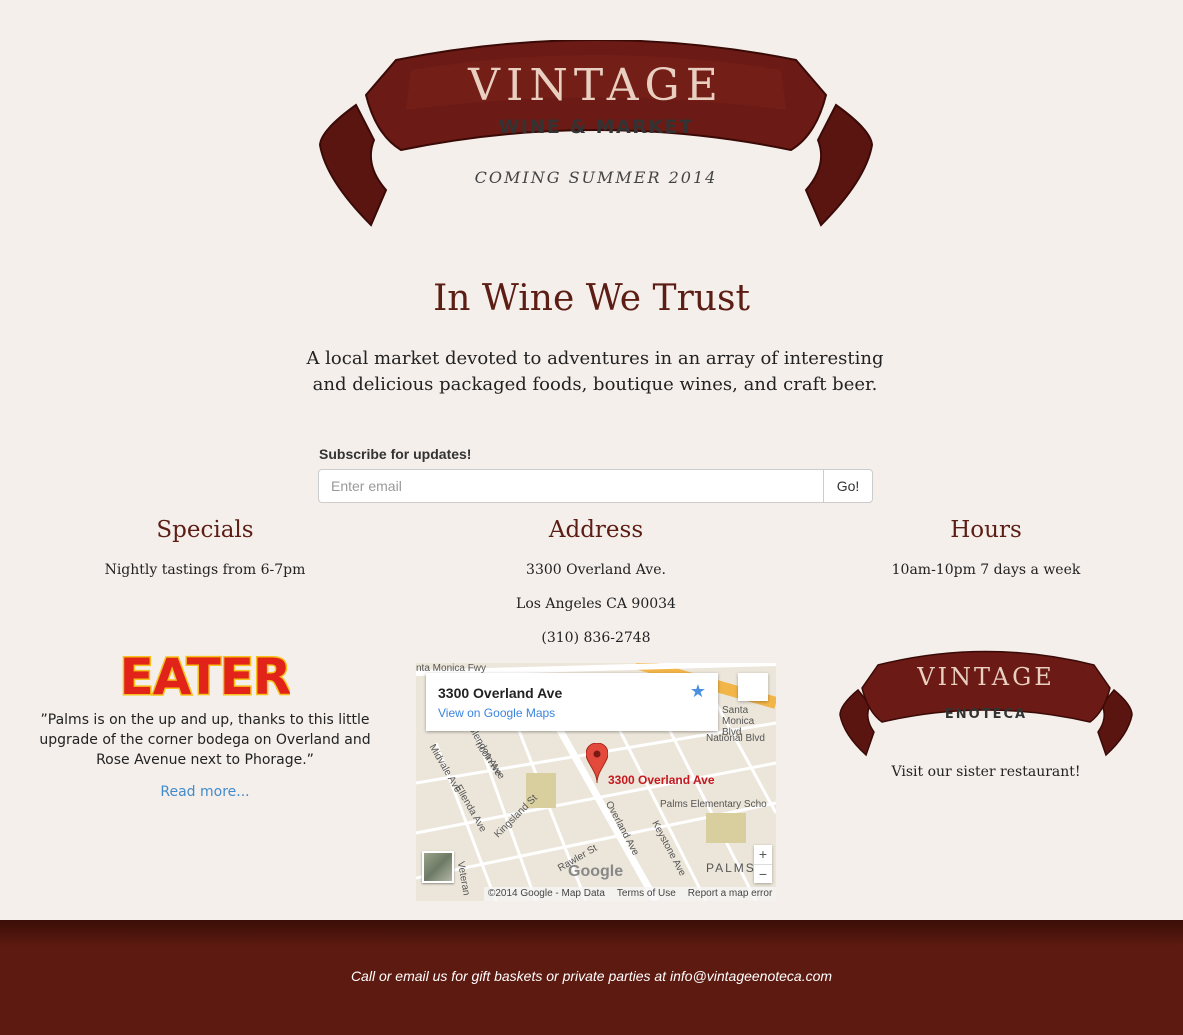 The image size is (1183, 1035). What do you see at coordinates (570, 486) in the screenshot?
I see `email-field` at bounding box center [570, 486].